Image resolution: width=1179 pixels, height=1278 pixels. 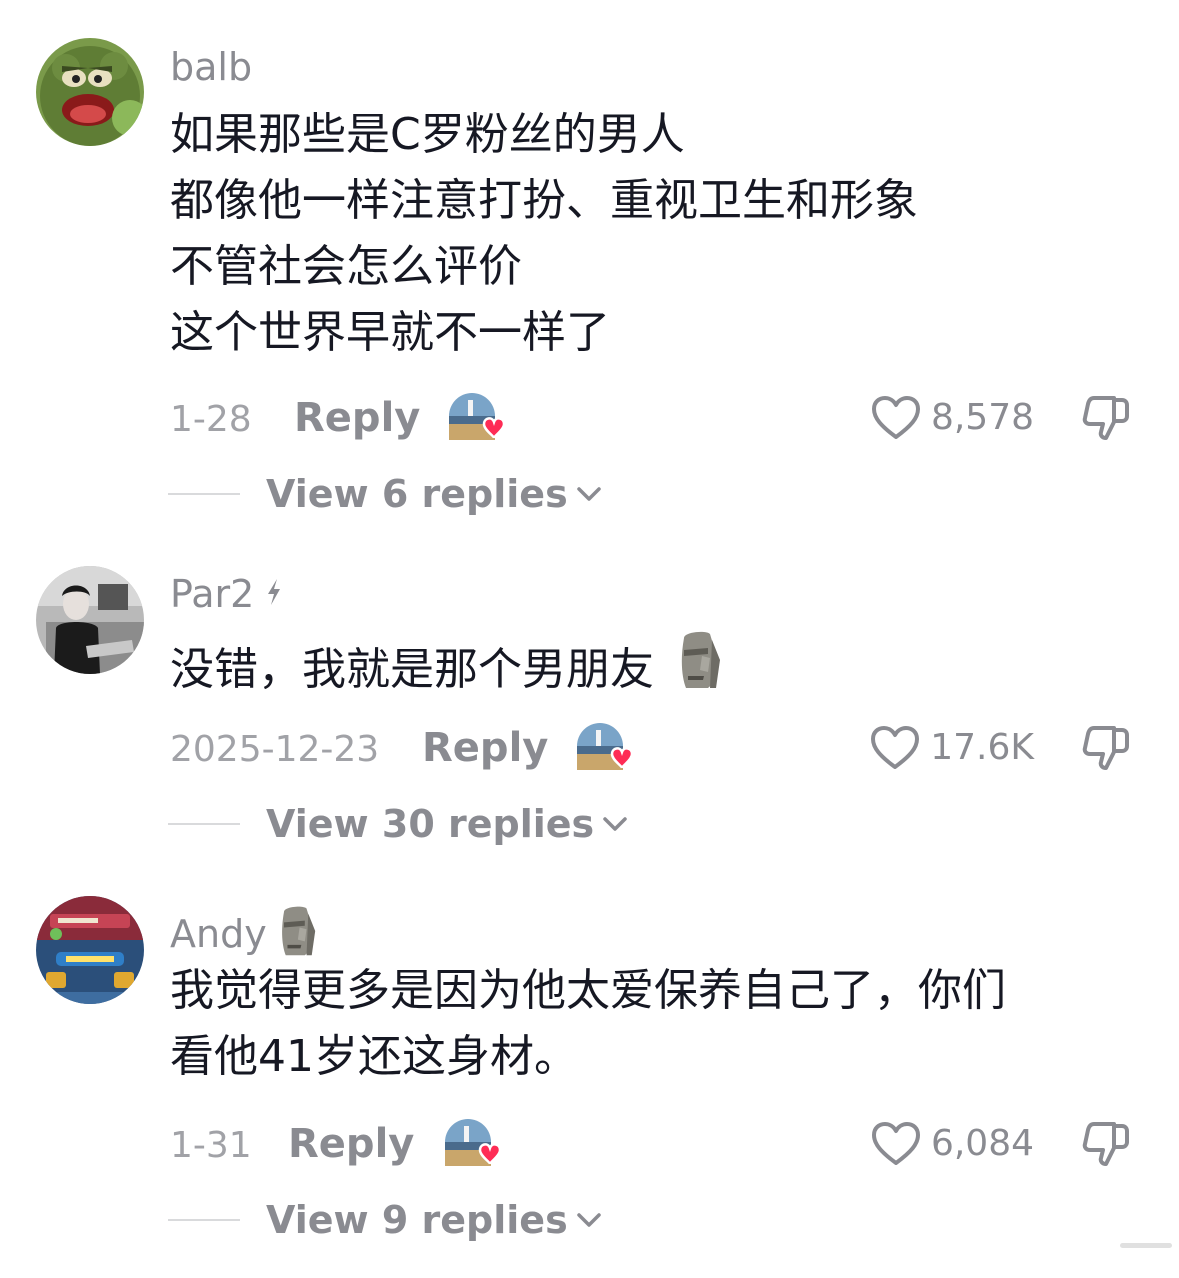 I want to click on username-text: balb, so click(x=211, y=67).